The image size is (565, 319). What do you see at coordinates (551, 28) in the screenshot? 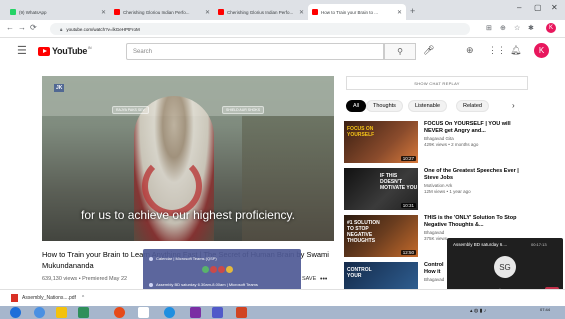
I see `profile-avatar: K` at bounding box center [551, 28].